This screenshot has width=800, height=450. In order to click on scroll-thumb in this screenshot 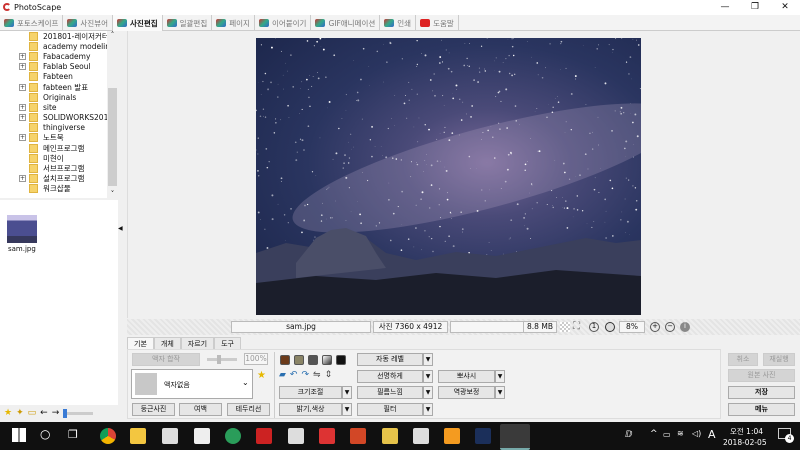, I will do `click(112, 137)`.